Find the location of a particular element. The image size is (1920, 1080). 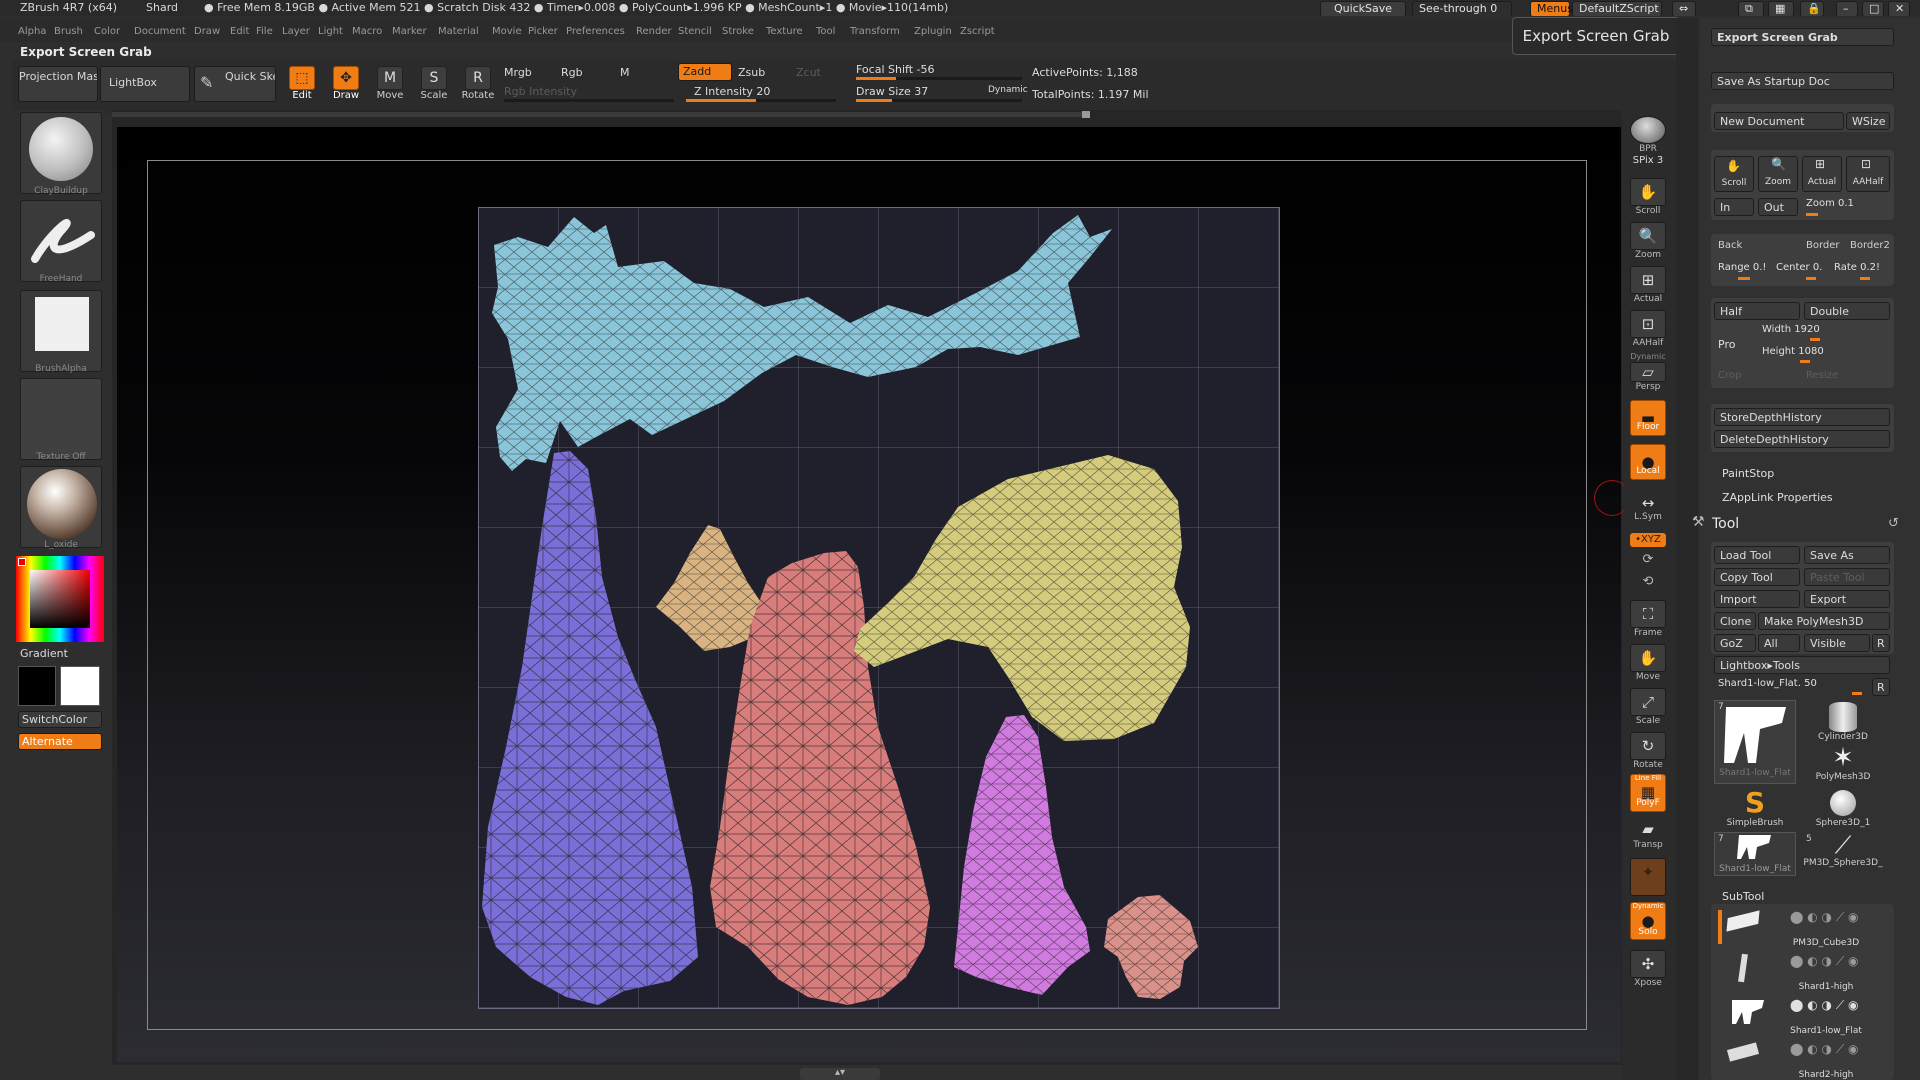

tray-divider is located at coordinates (1687, 549).